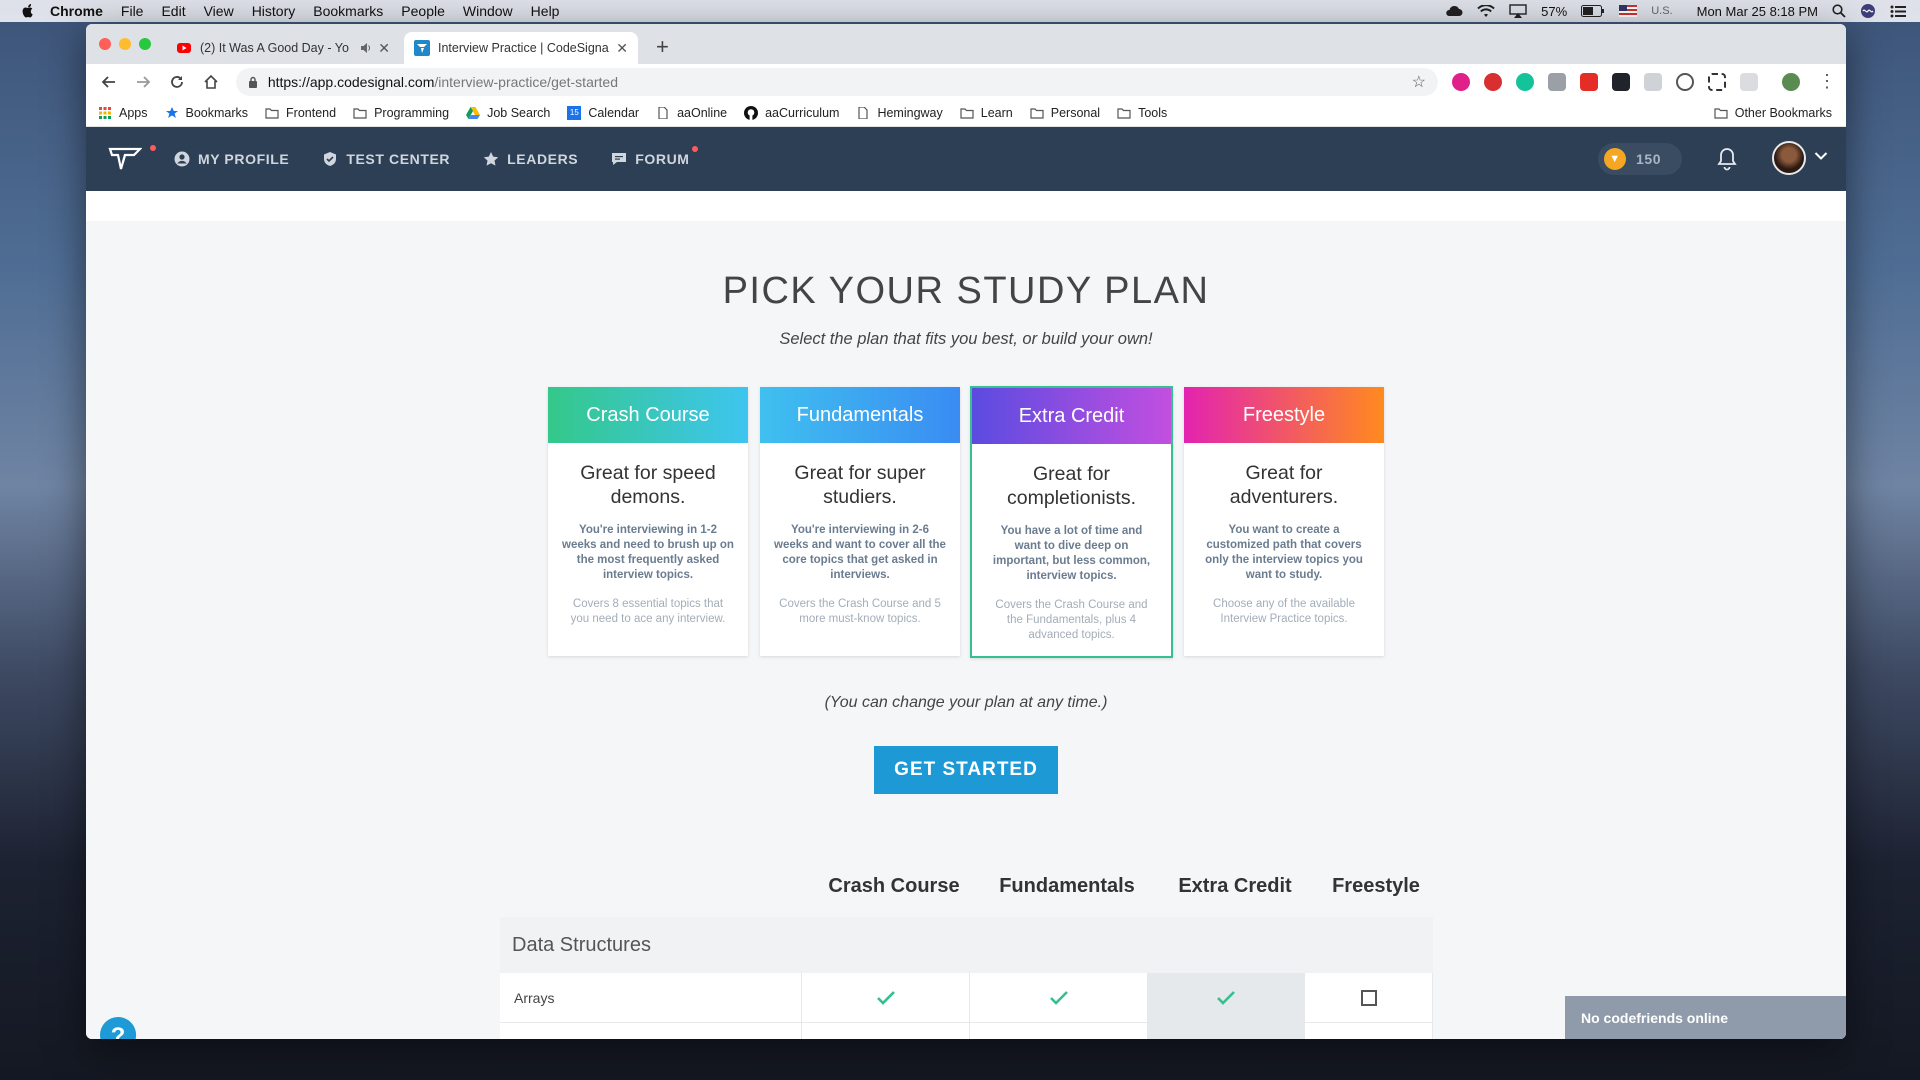 The width and height of the screenshot is (1920, 1080). What do you see at coordinates (28, 11) in the screenshot?
I see `apple-logo-icon` at bounding box center [28, 11].